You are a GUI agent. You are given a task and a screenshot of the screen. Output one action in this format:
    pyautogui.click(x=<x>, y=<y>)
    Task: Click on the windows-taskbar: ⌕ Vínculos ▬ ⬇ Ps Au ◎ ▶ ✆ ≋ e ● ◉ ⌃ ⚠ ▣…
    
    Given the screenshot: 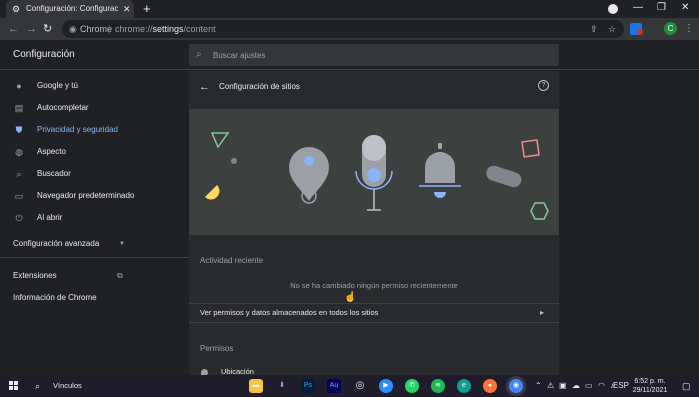 What is the action you would take?
    pyautogui.click(x=349, y=386)
    